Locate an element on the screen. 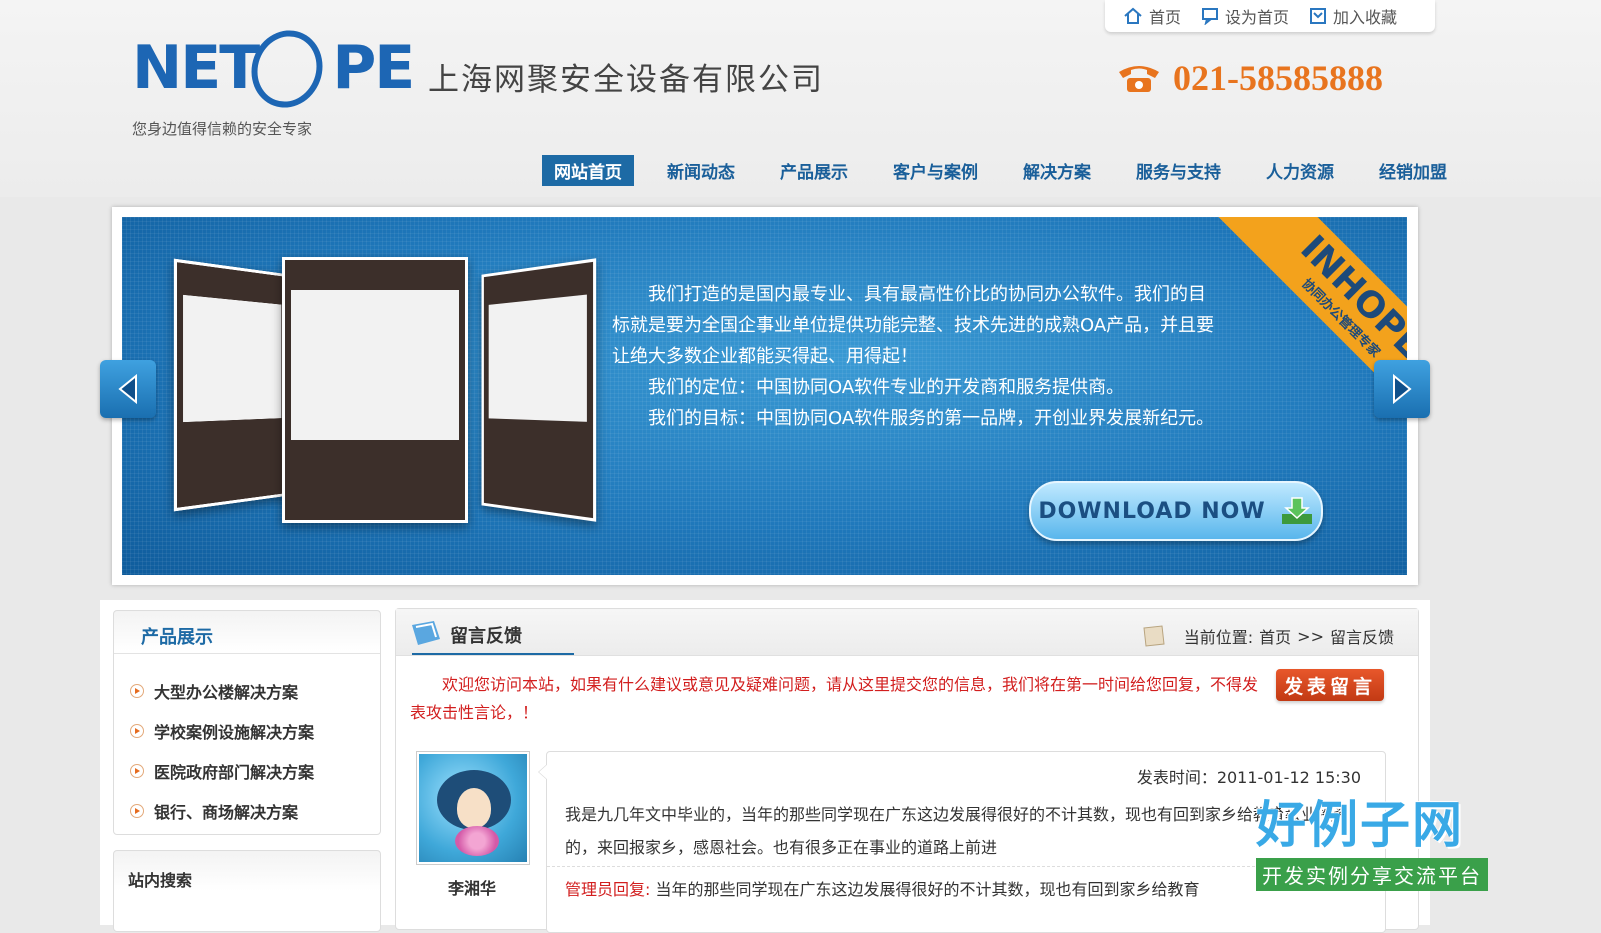 This screenshot has height=933, width=1601. breadcrumb-current: 留言反馈 is located at coordinates (1361, 637).